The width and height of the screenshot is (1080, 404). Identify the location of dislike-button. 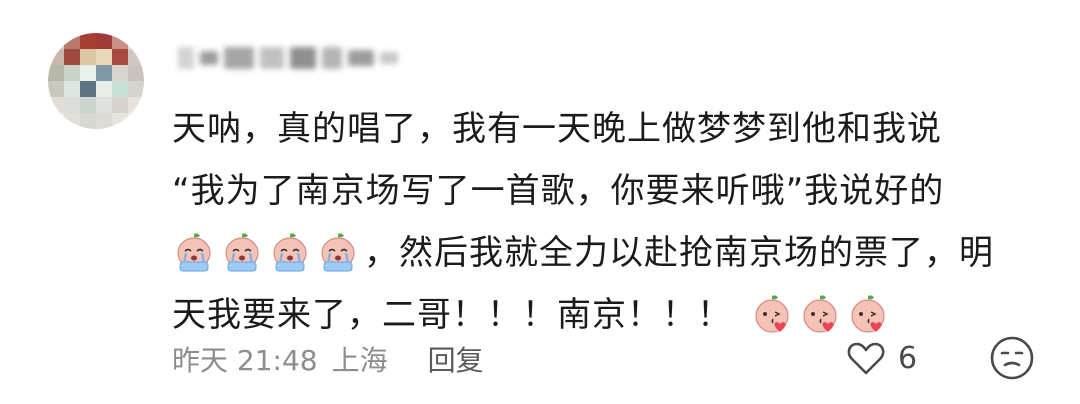
(1012, 358).